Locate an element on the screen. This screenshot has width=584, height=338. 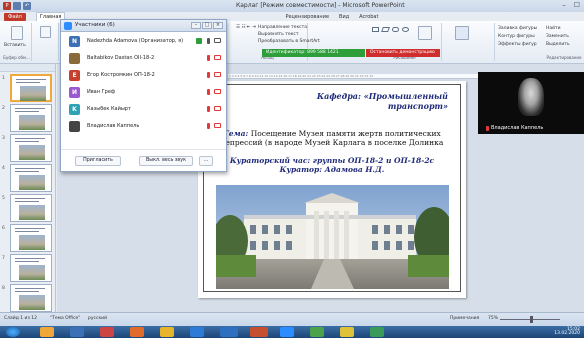
new-slide-icon is located at coordinates (45, 32).